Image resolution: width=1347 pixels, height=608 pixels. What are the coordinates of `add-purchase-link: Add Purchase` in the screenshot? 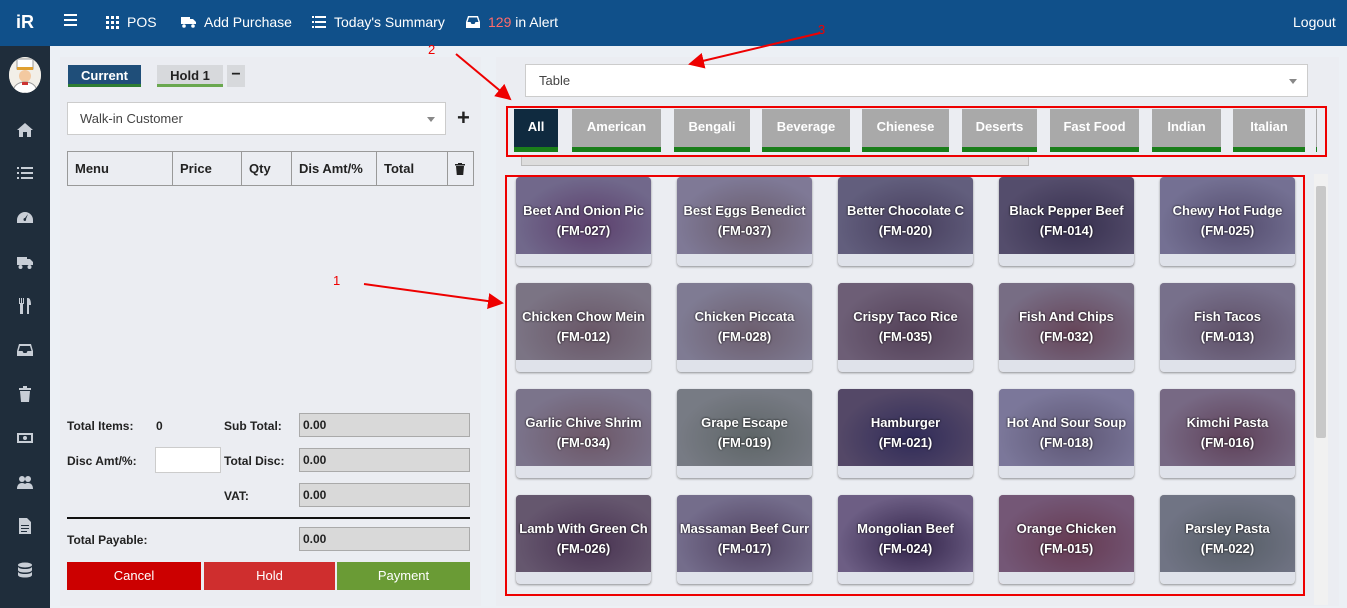 It's located at (236, 22).